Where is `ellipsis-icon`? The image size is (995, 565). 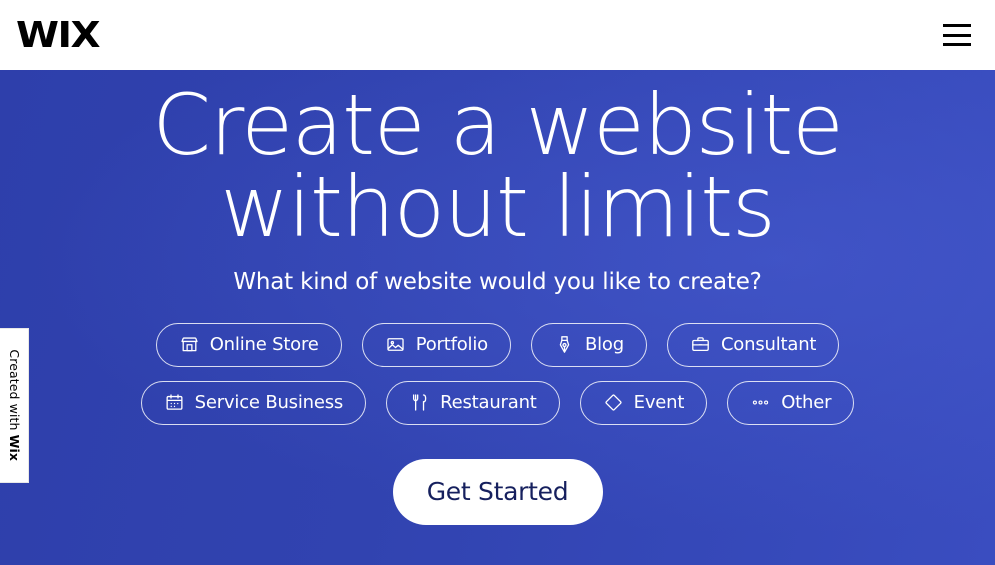 ellipsis-icon is located at coordinates (760, 402).